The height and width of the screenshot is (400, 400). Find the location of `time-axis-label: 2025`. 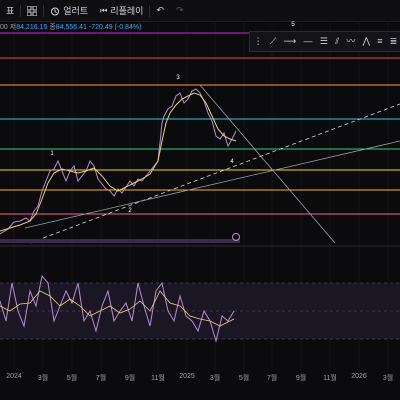

time-axis-label: 2025 is located at coordinates (187, 376).